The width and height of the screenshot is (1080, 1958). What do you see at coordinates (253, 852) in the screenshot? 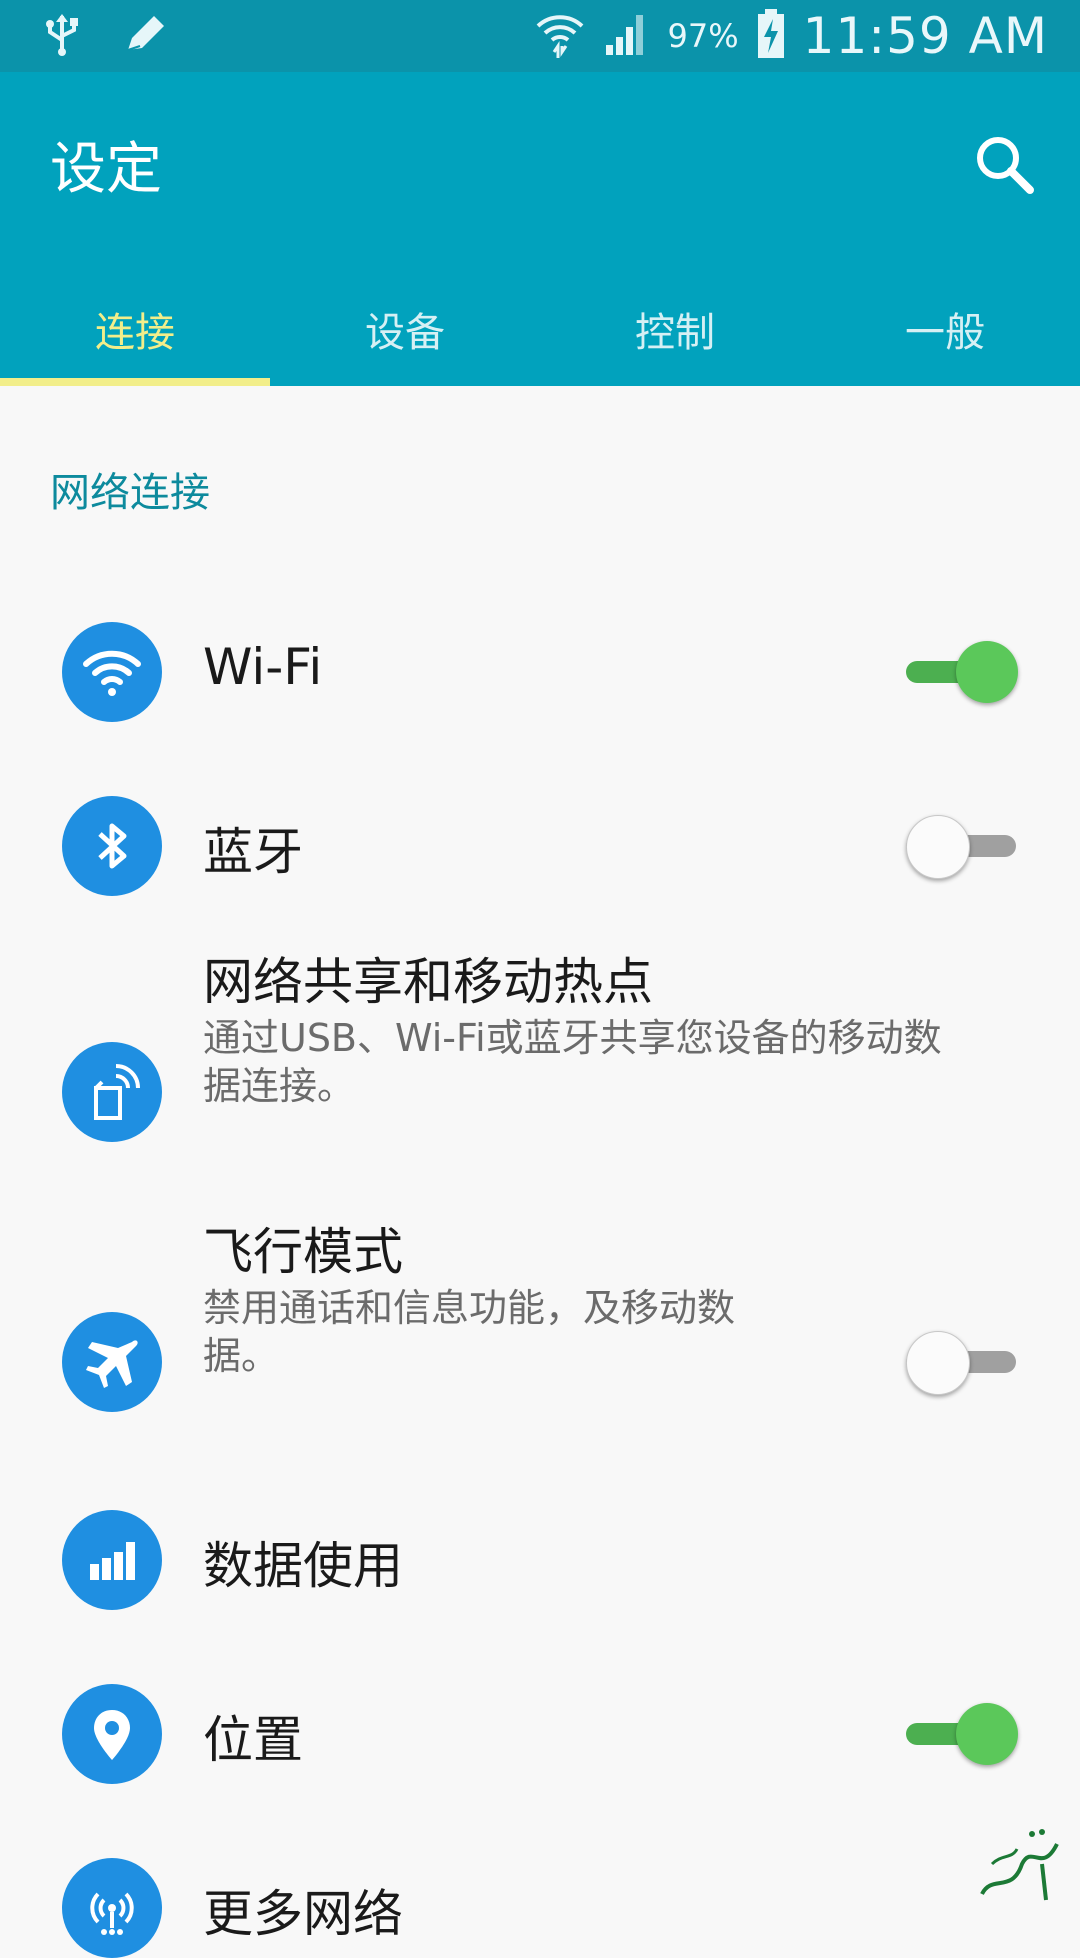
I see `item-title: 蓝牙` at bounding box center [253, 852].